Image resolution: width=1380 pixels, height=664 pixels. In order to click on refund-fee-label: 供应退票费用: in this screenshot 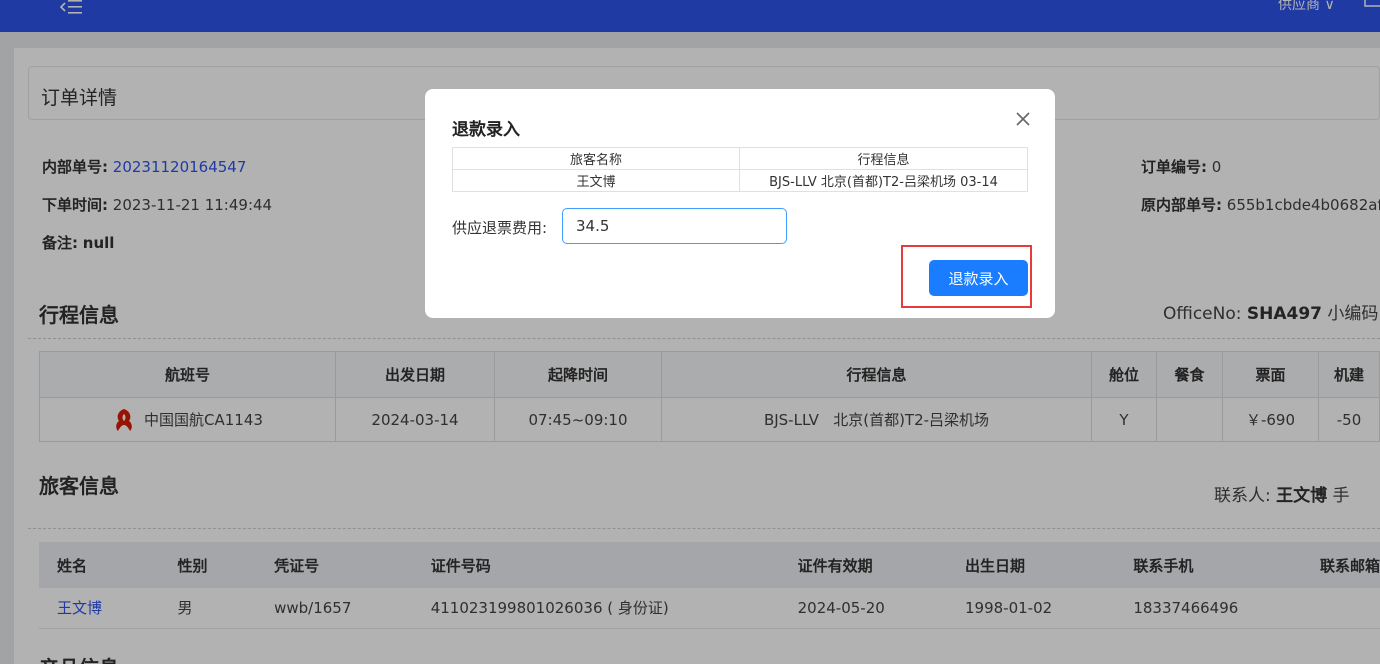, I will do `click(500, 228)`.